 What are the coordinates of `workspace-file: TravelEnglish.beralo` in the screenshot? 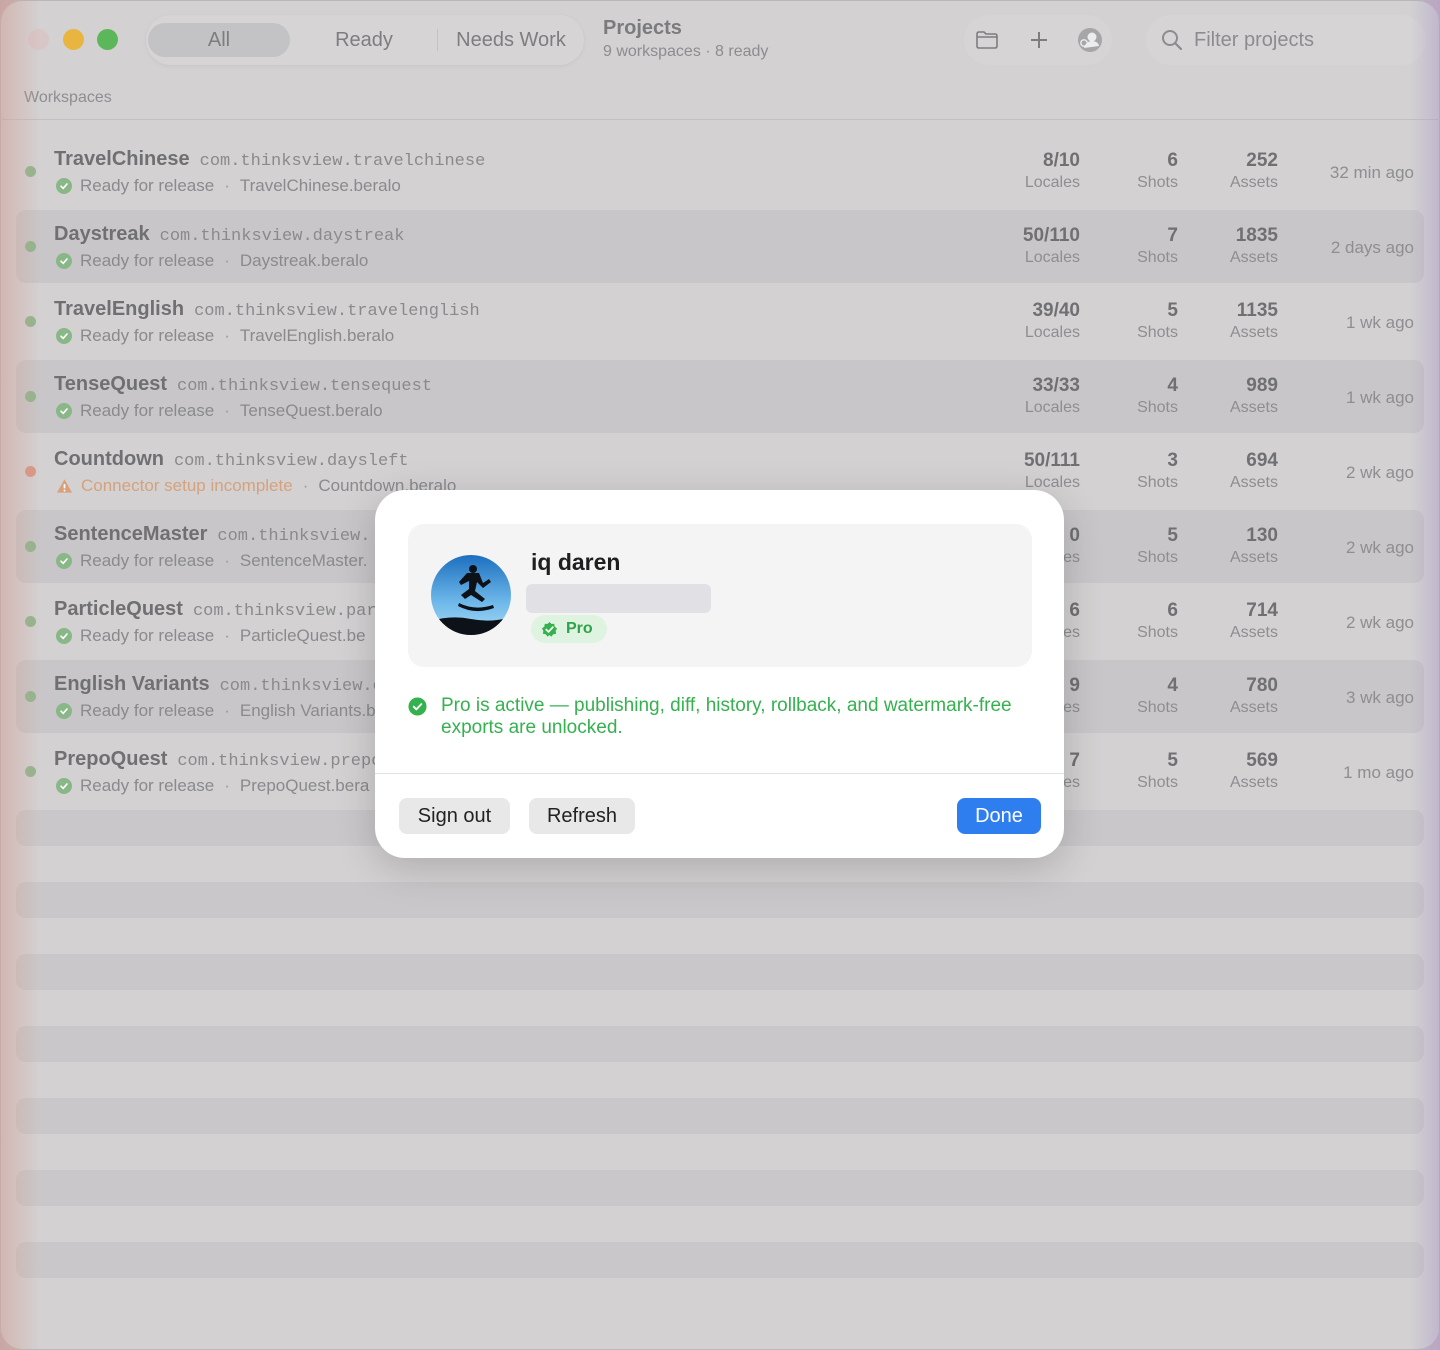 It's located at (317, 335).